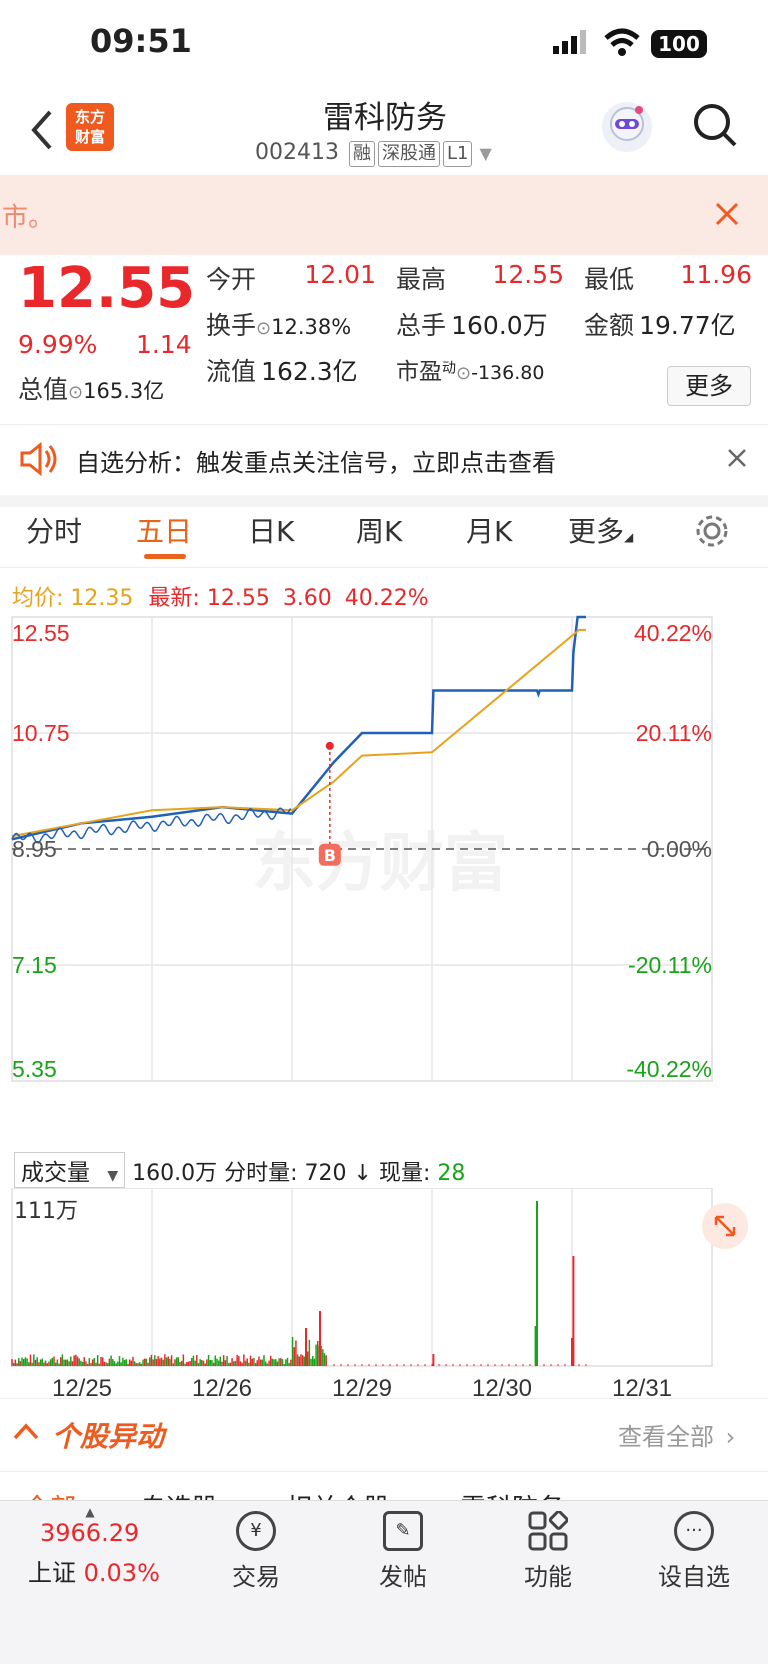  I want to click on view-all-link: 查看全部 ›, so click(676, 1434).